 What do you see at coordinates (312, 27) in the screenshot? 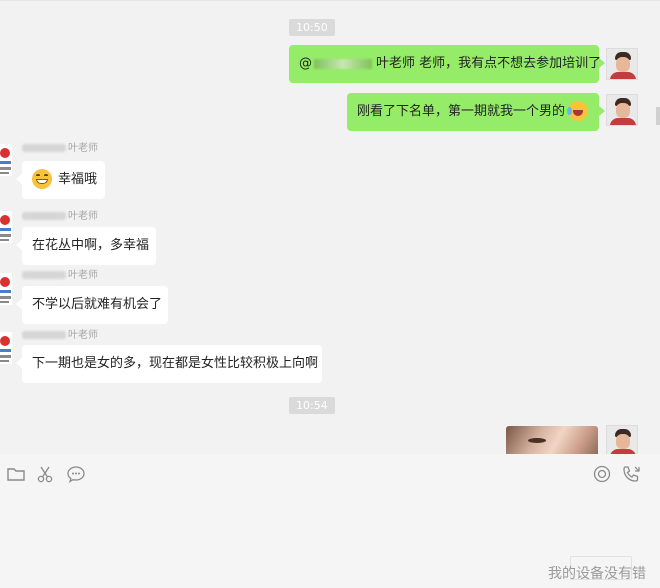
I see `timestamp: 10:50` at bounding box center [312, 27].